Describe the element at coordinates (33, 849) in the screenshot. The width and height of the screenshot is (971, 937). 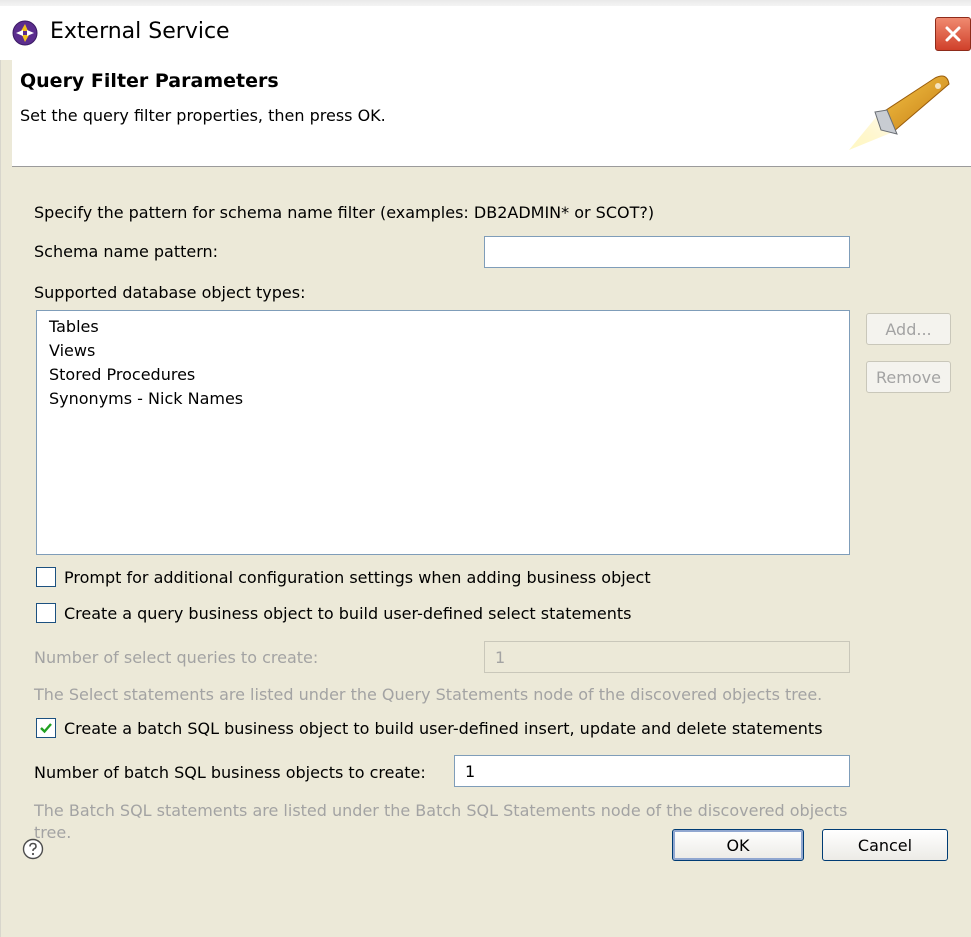
I see `help-icon` at that location.